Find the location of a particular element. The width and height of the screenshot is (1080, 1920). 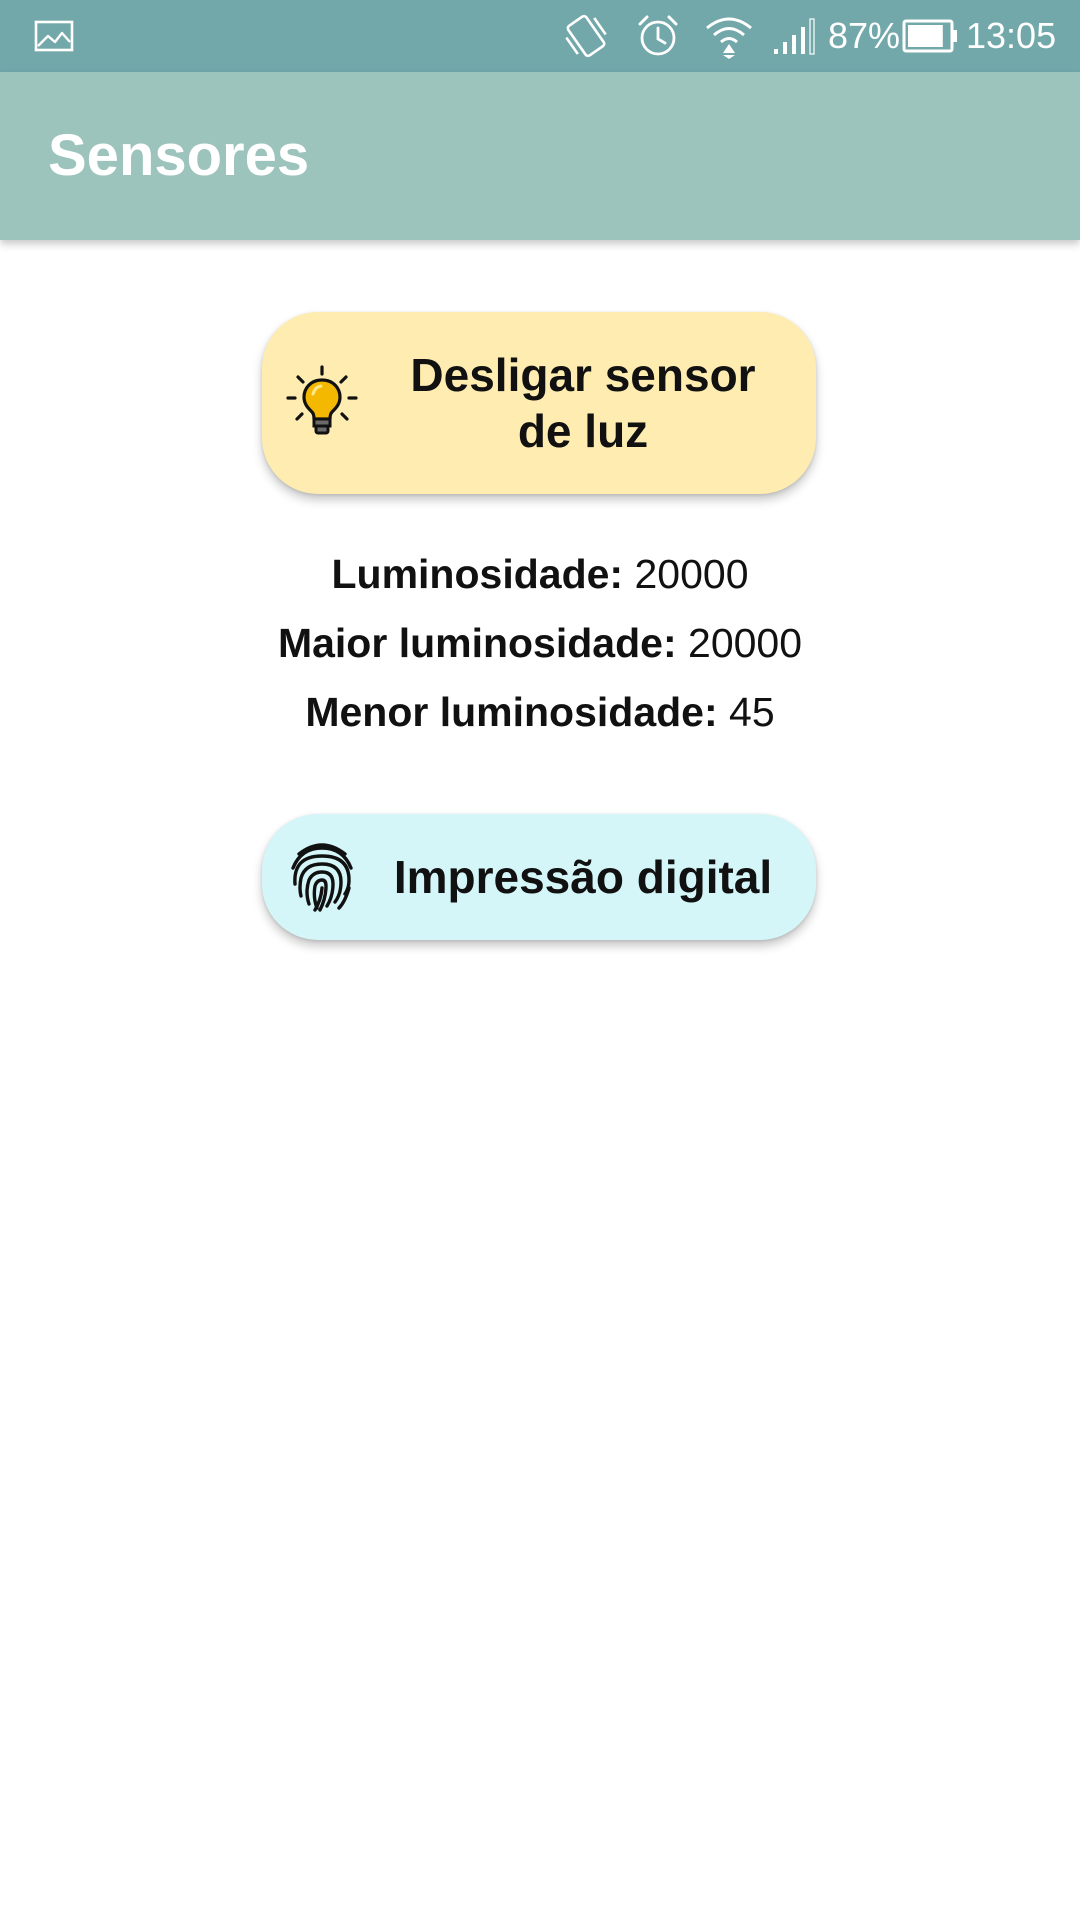

clock: 13:05 is located at coordinates (1011, 35).